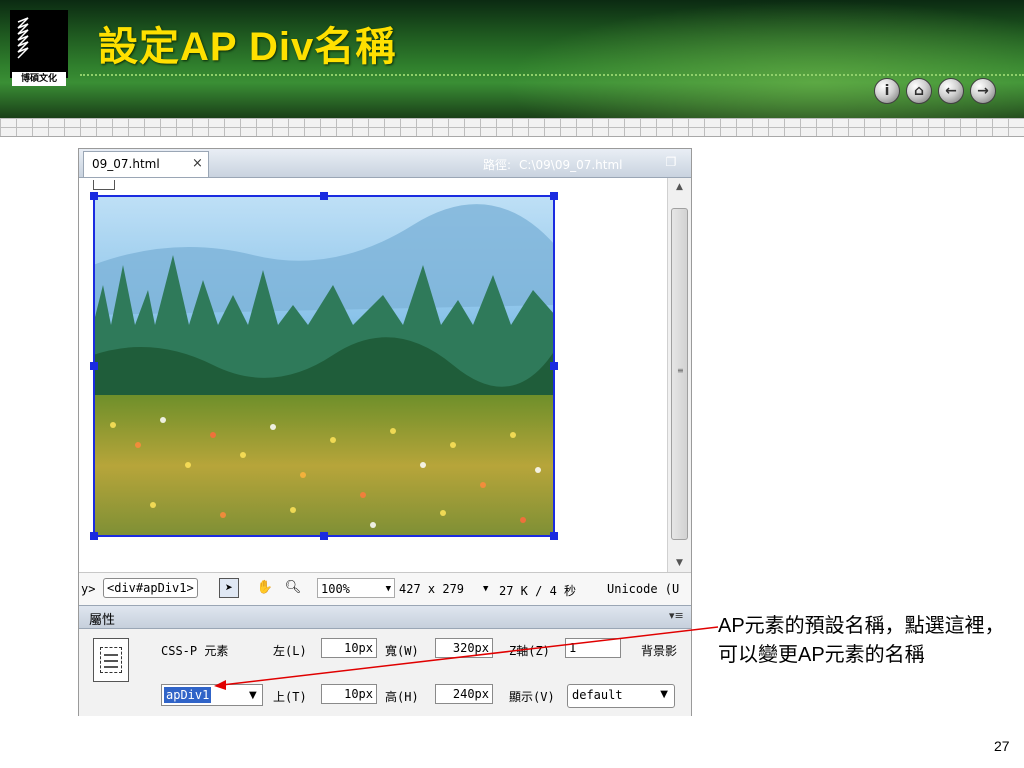  I want to click on arrow-right-icon: →, so click(983, 91).